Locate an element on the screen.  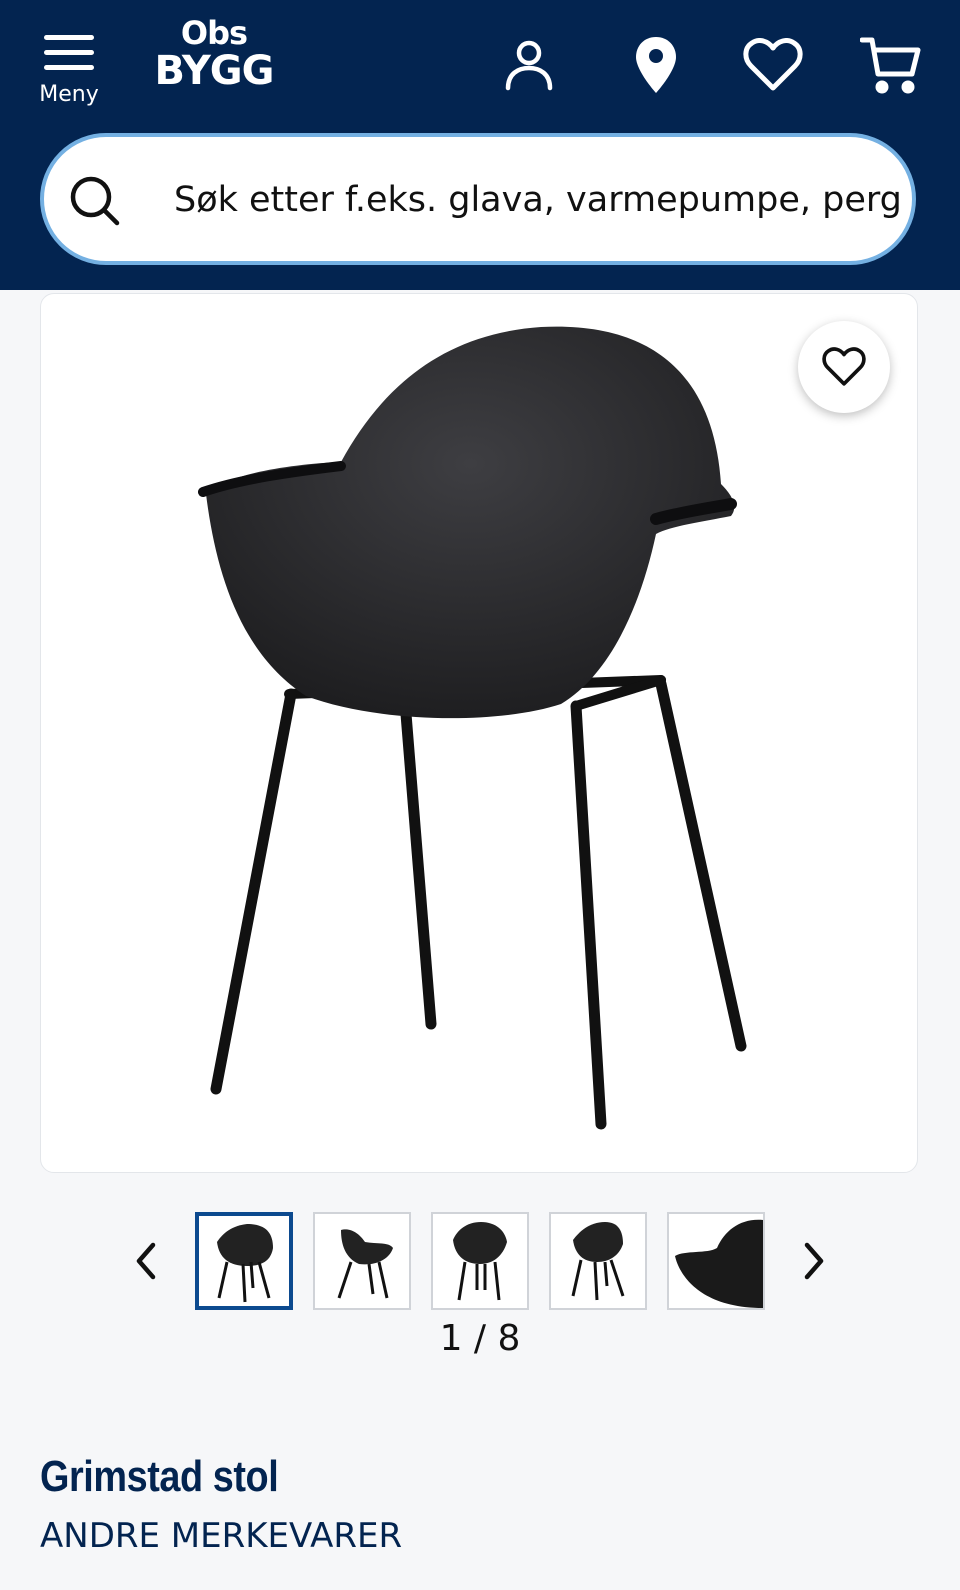
next-arrow-icon is located at coordinates (814, 1261).